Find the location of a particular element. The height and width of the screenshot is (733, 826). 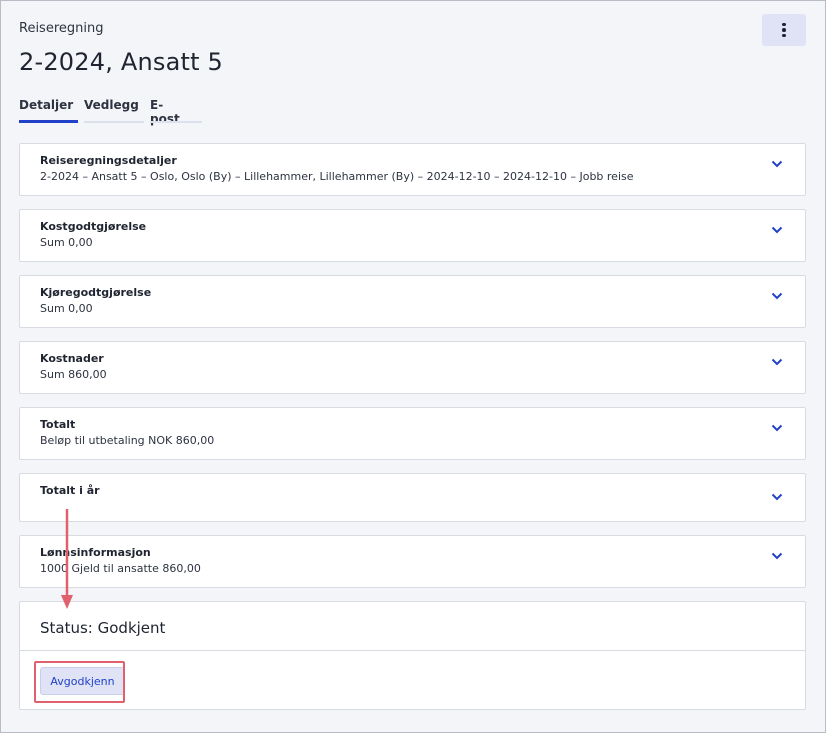

section-kostnader: Kostnader Sum 860,00 is located at coordinates (412, 367).